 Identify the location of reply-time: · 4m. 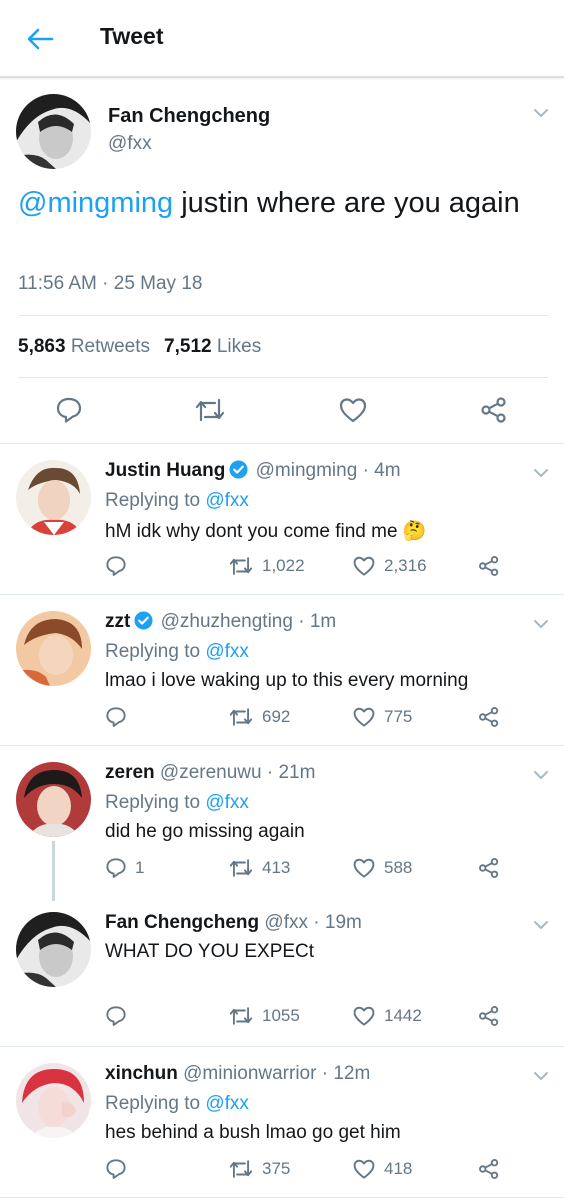
(381, 470).